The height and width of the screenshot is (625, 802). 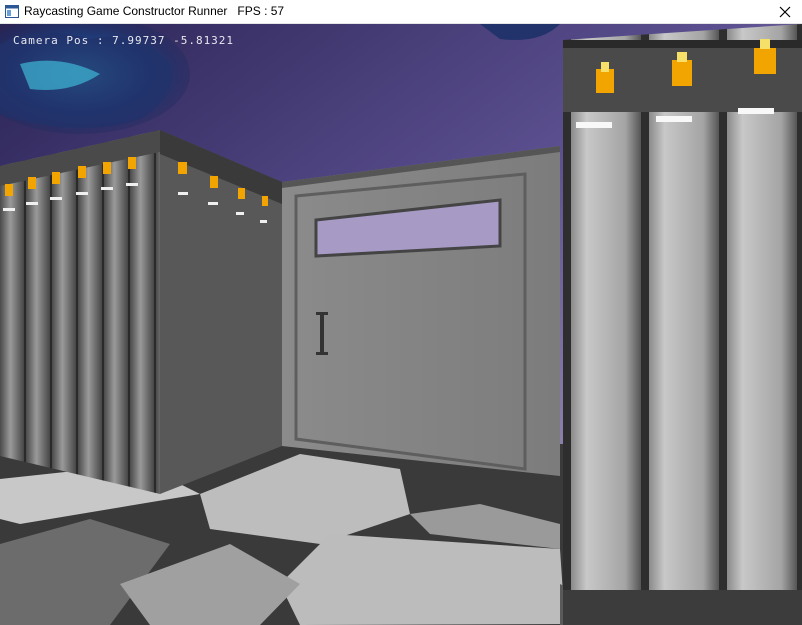 I want to click on close-button, so click(x=785, y=12).